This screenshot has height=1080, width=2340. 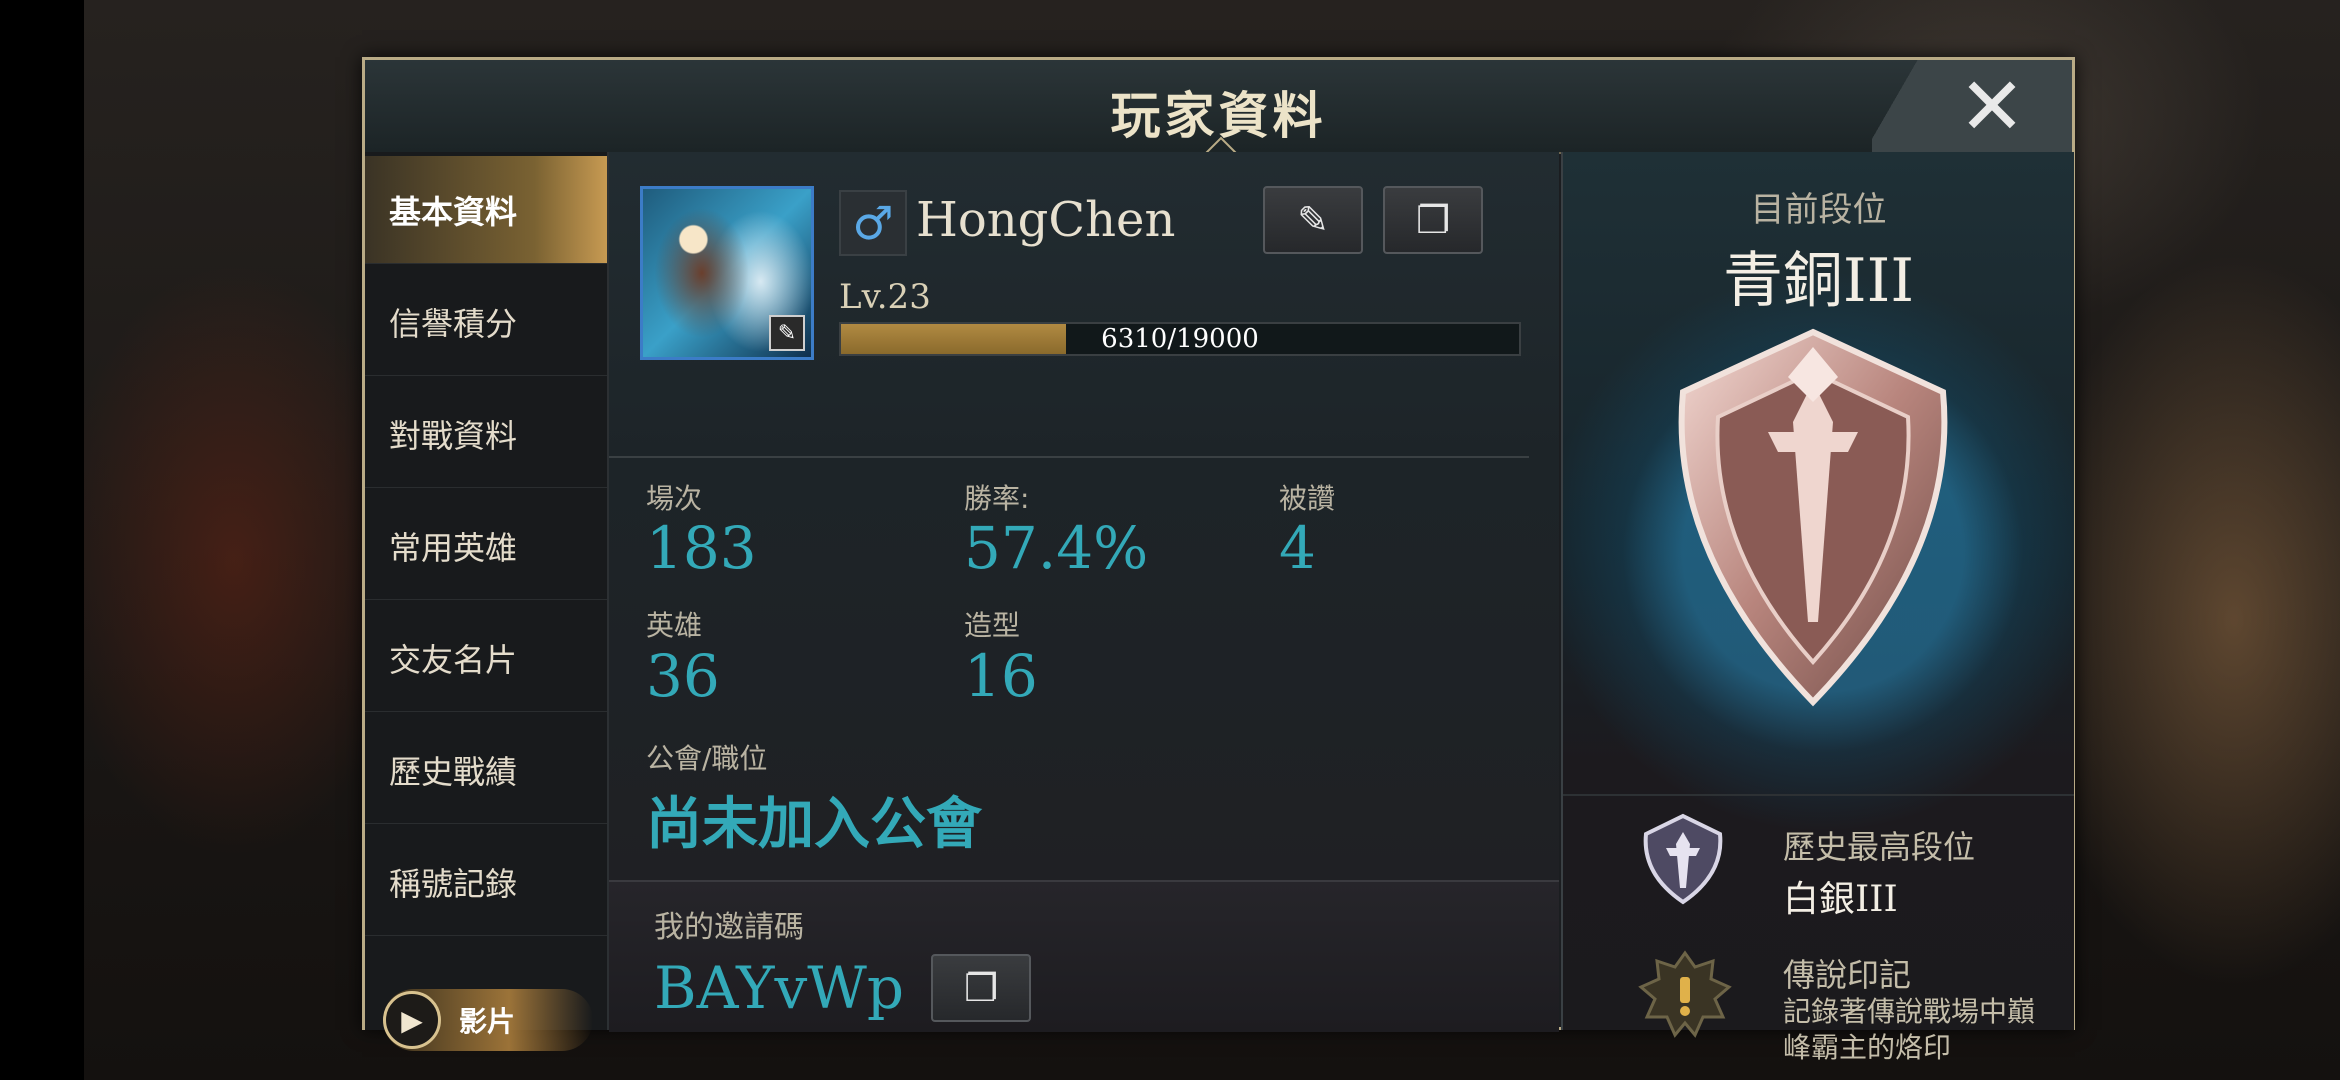 What do you see at coordinates (674, 625) in the screenshot?
I see `heroes-label: 英雄` at bounding box center [674, 625].